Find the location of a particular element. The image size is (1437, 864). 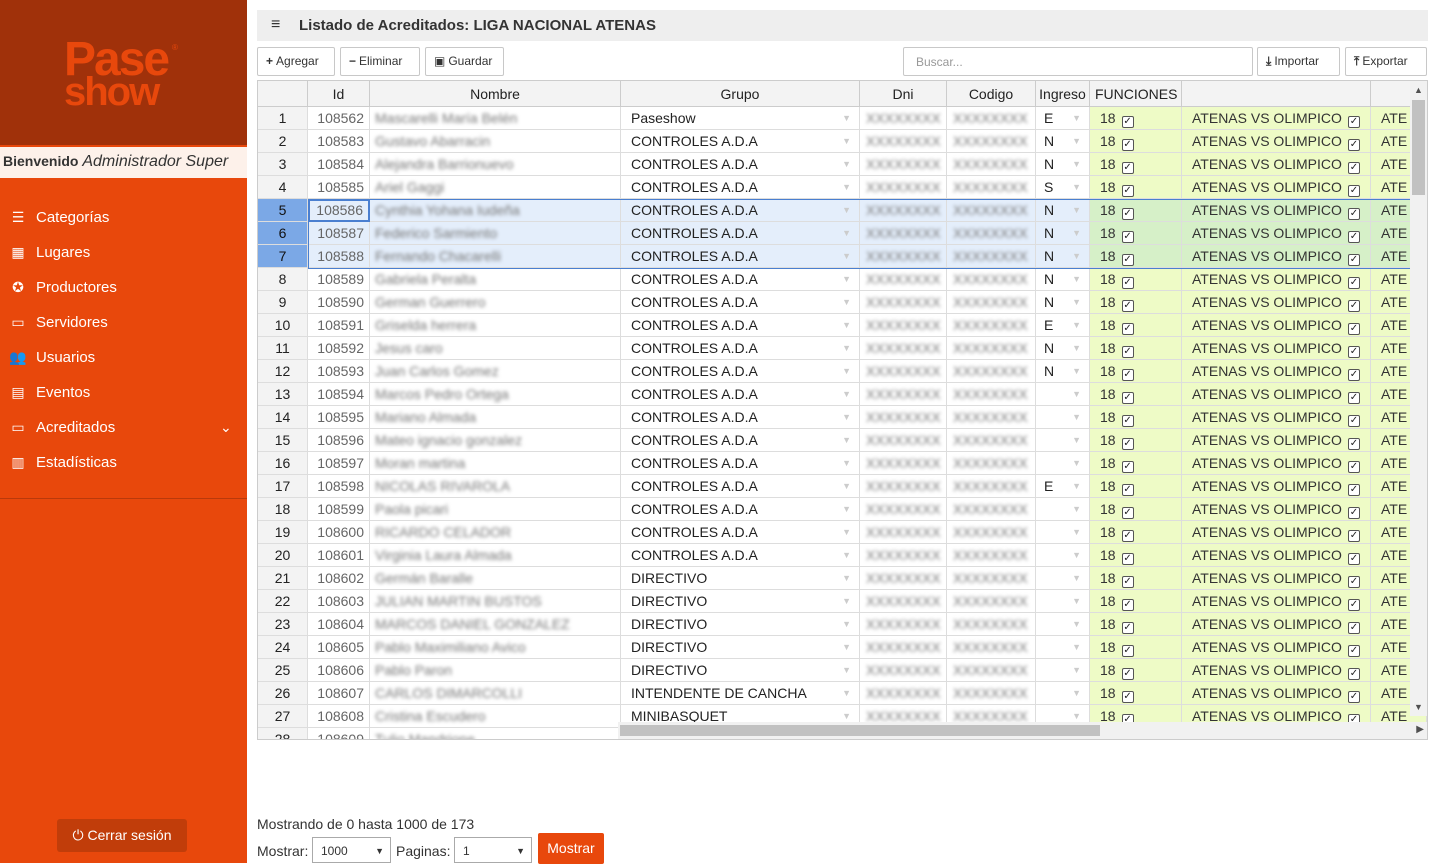

id-cell: 108599 is located at coordinates (339, 509).